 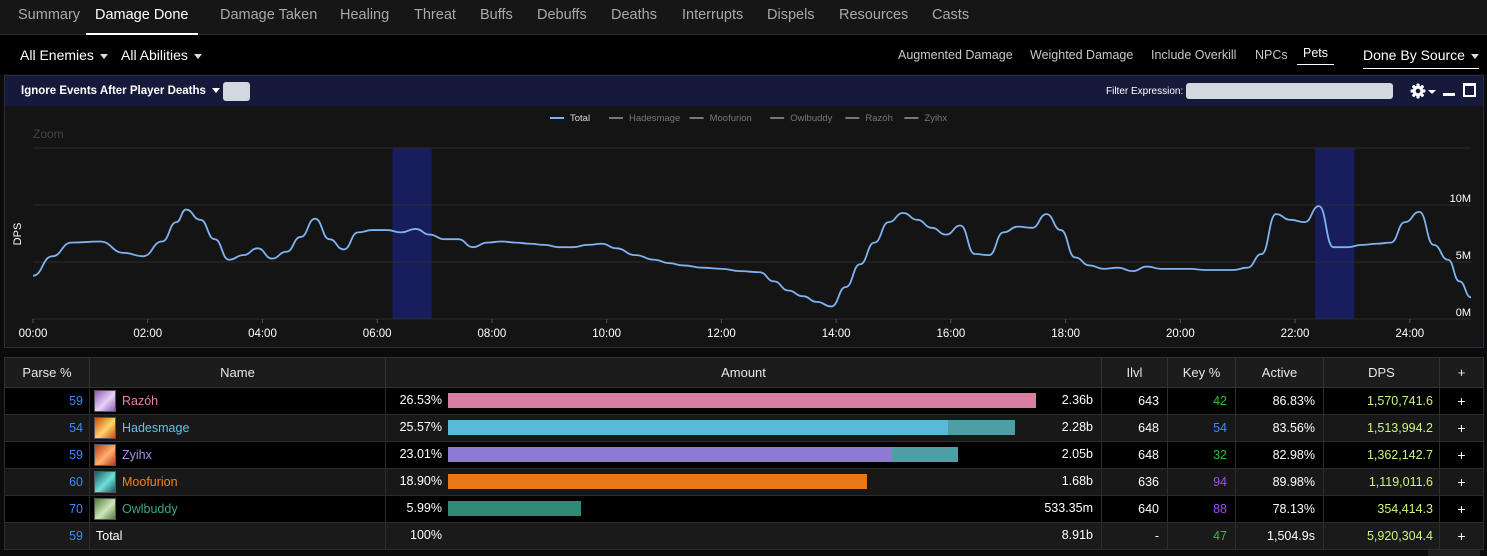 I want to click on maximize-icon, so click(x=1469, y=90).